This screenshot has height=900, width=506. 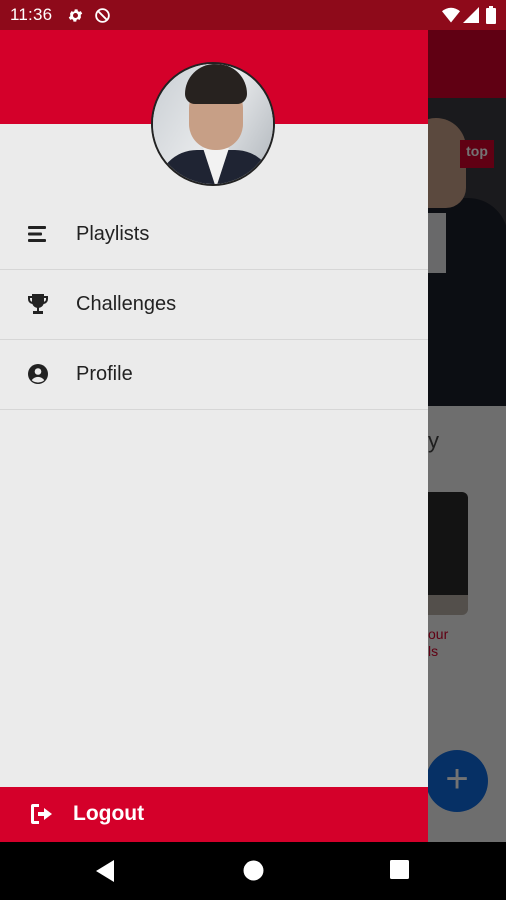 I want to click on signal-icon, so click(x=471, y=15).